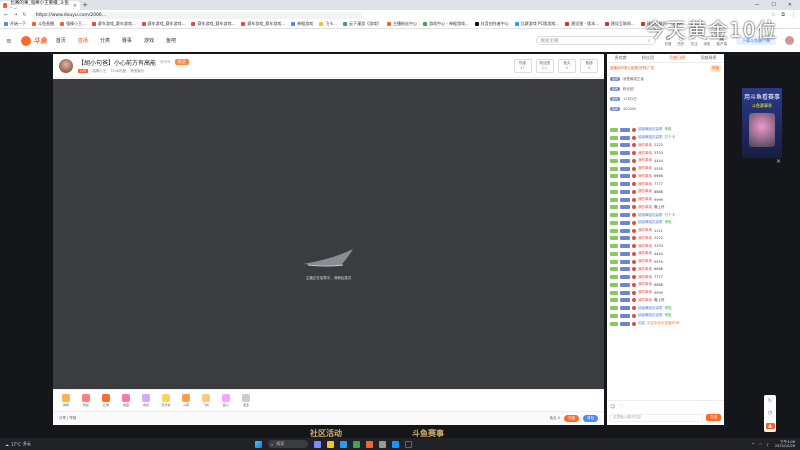 This screenshot has height=450, width=800. Describe the element at coordinates (567, 65) in the screenshot. I see `room-stat: 鱼丸 0` at that location.